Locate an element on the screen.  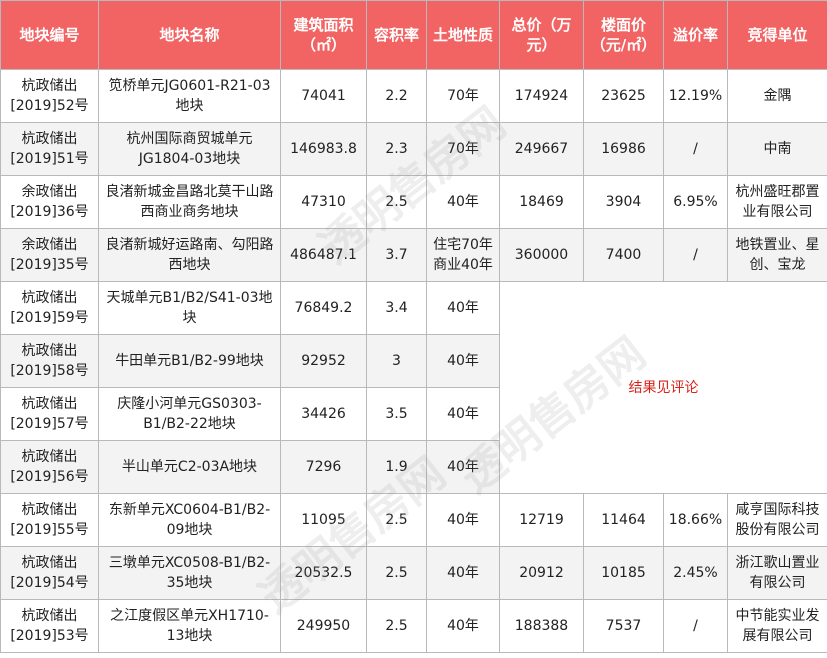
cell-name: 之江度假区单元XH1710-13地块 is located at coordinates (189, 626).